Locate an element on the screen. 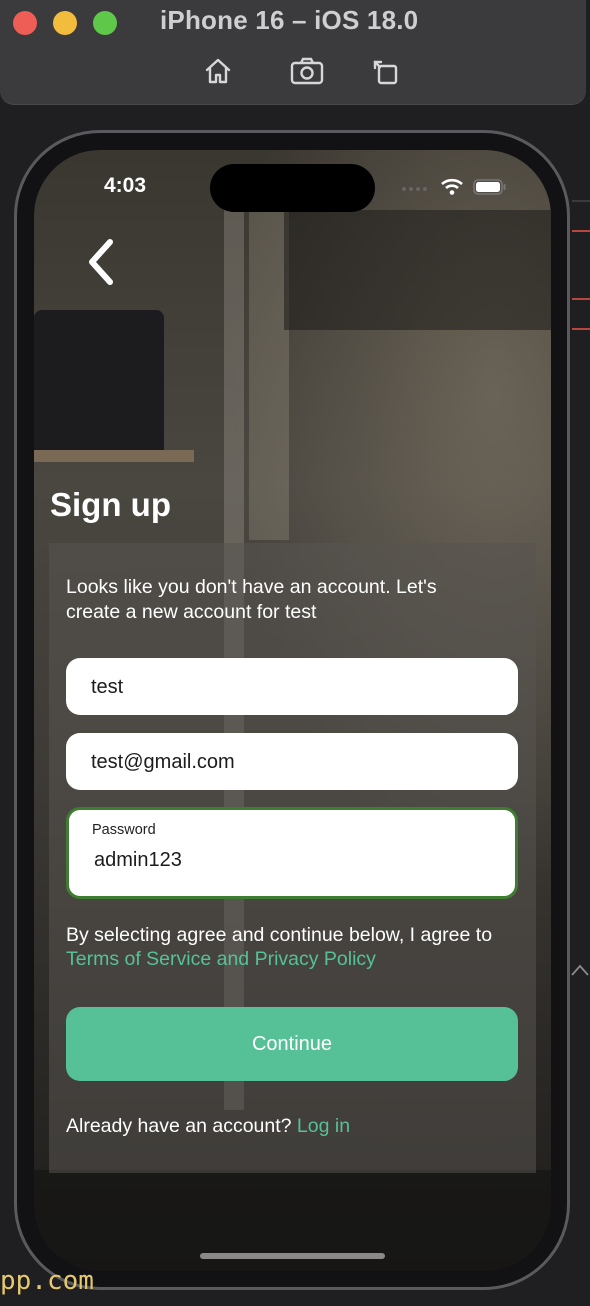 Image resolution: width=590 pixels, height=1306 pixels. login-prompt: Already have an account? Log in is located at coordinates (208, 1126).